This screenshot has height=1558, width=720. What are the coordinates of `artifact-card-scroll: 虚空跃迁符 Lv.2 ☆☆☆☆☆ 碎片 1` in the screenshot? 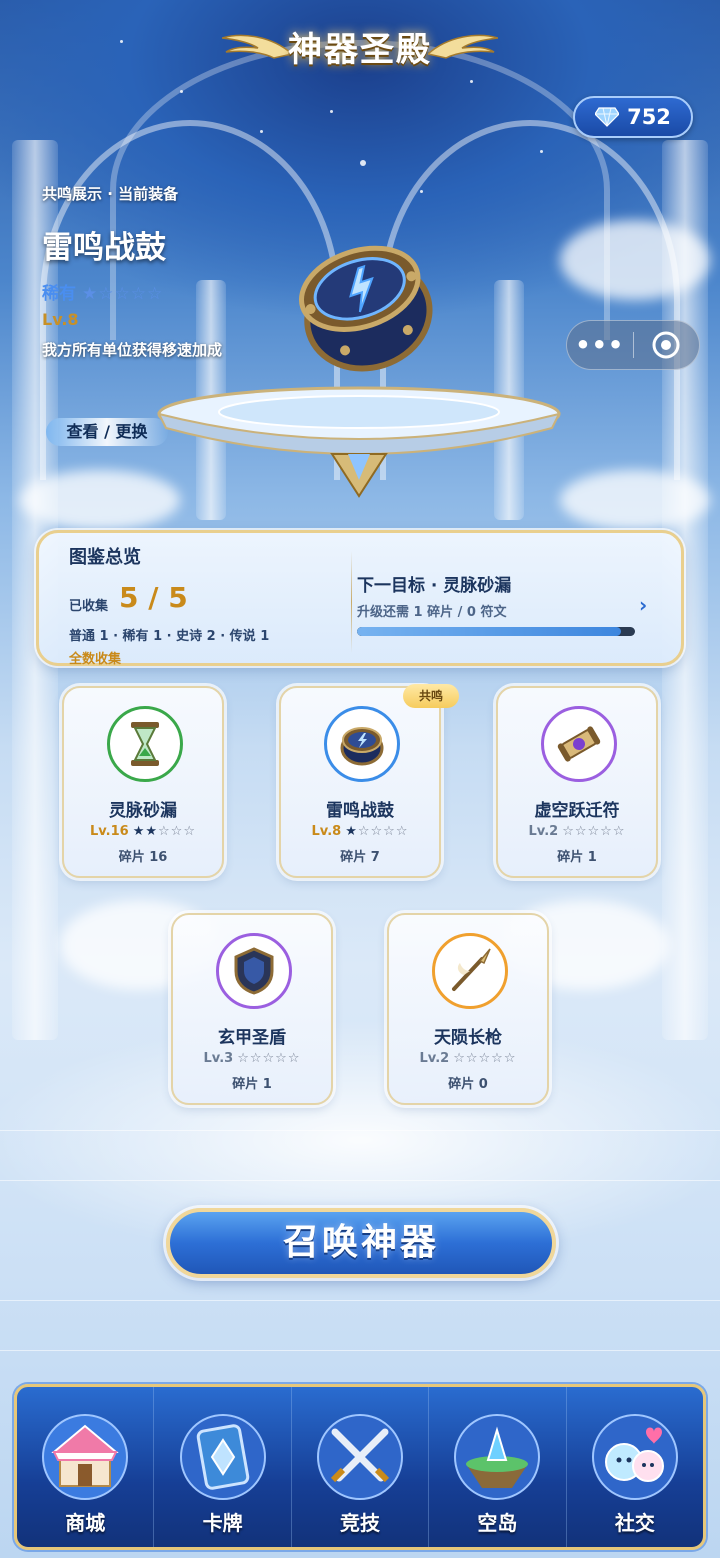 It's located at (577, 782).